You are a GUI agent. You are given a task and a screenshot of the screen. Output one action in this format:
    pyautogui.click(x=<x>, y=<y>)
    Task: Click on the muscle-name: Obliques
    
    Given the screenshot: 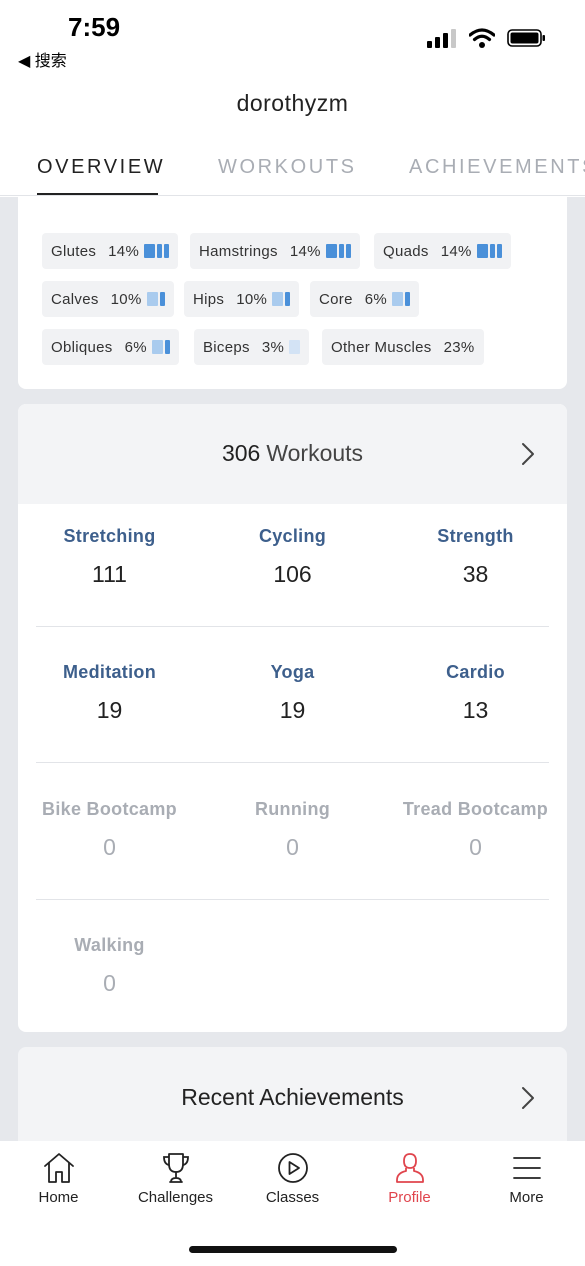 What is the action you would take?
    pyautogui.click(x=82, y=347)
    